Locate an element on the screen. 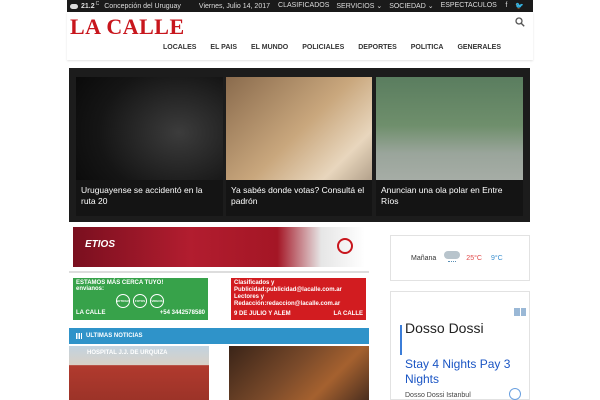  ad-choices-icon is located at coordinates (520, 312).